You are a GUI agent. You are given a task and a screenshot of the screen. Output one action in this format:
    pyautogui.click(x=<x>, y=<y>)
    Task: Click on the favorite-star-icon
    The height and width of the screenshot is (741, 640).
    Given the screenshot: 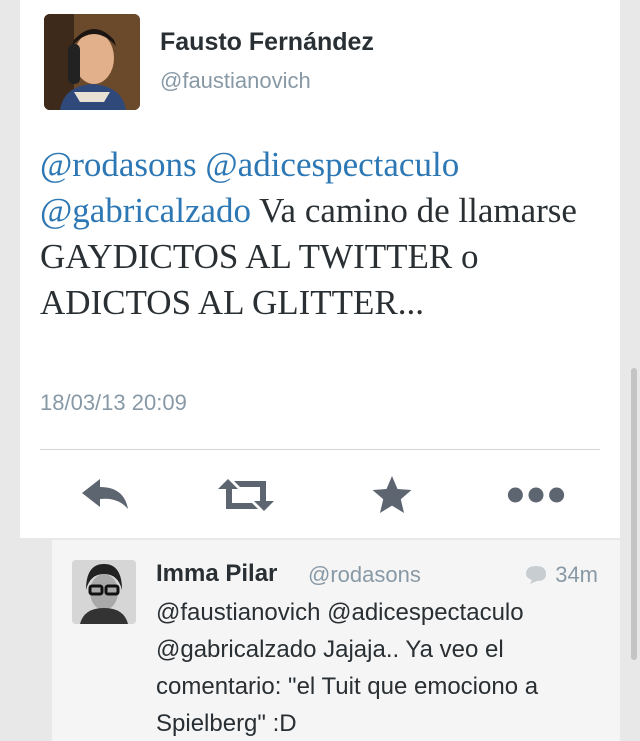 What is the action you would take?
    pyautogui.click(x=392, y=494)
    